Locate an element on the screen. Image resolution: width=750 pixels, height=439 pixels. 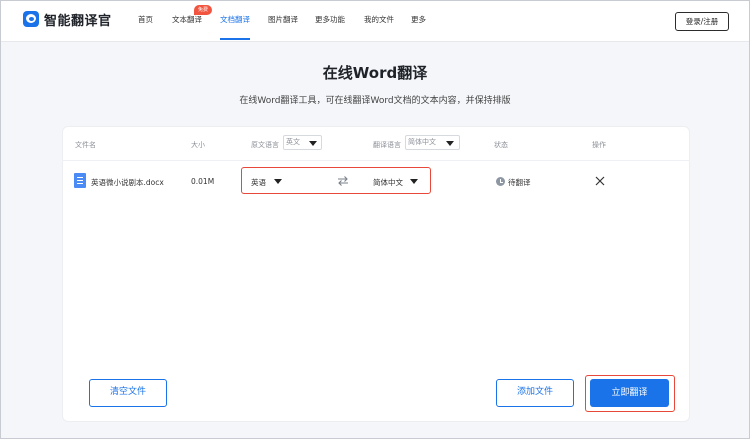
source-lang-default-value: 英文 is located at coordinates (293, 142).